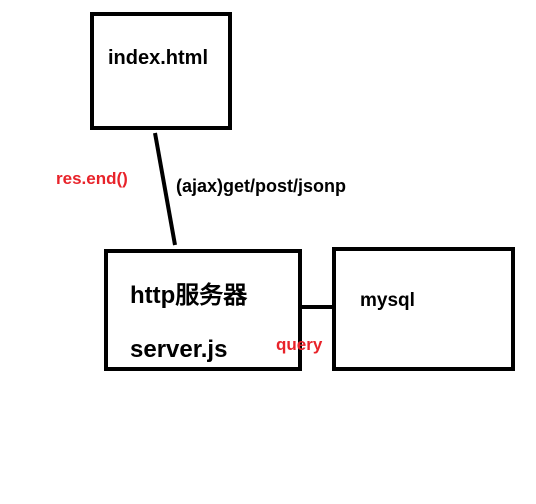 This screenshot has height=504, width=536. I want to click on request-annotation: (ajax)get/post/jsonp, so click(261, 186).